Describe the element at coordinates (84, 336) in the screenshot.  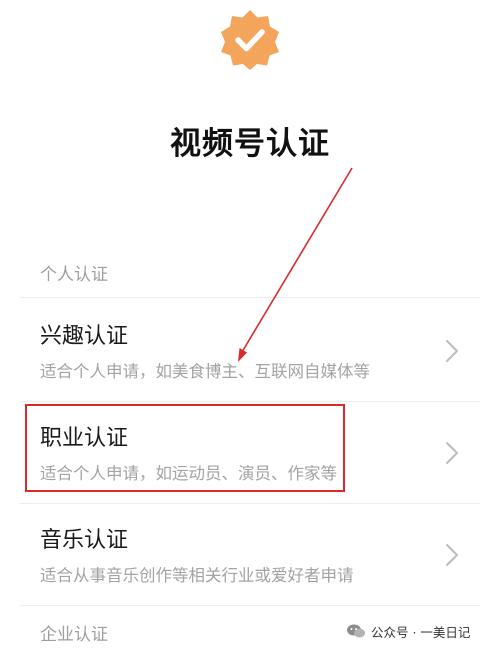
I see `item-title: 兴趣认证` at that location.